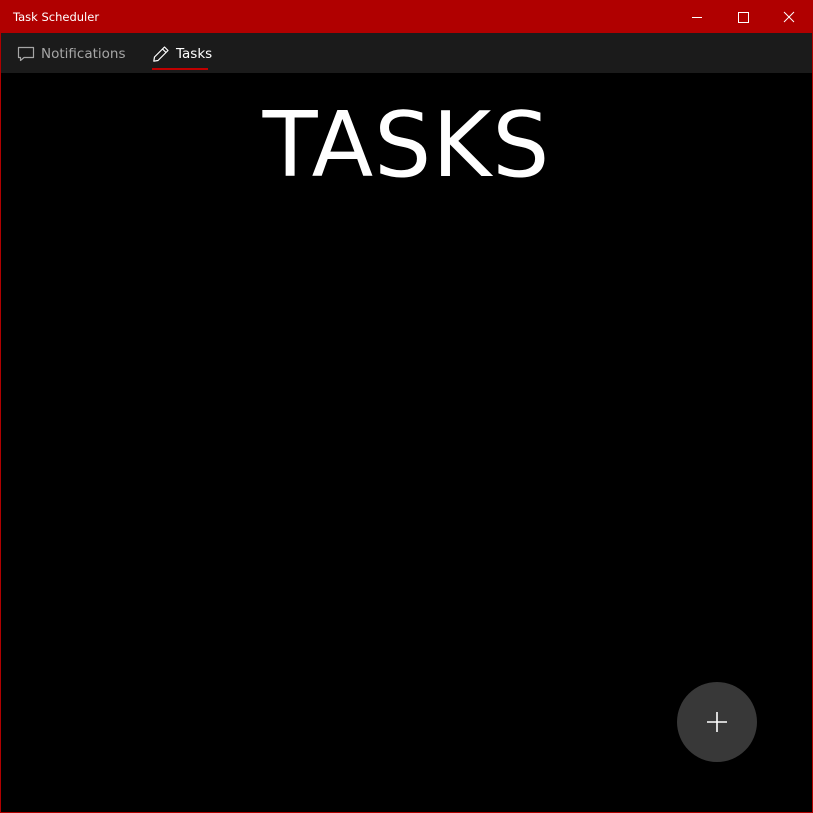  Describe the element at coordinates (161, 54) in the screenshot. I see `pencil-icon` at that location.